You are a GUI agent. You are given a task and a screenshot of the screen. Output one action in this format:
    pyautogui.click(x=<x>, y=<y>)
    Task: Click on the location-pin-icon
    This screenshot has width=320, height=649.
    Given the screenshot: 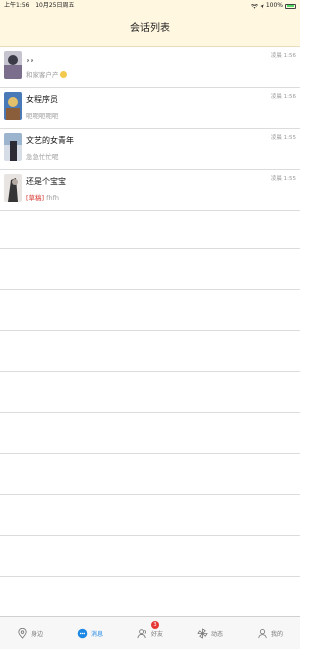 What is the action you would take?
    pyautogui.click(x=22, y=633)
    